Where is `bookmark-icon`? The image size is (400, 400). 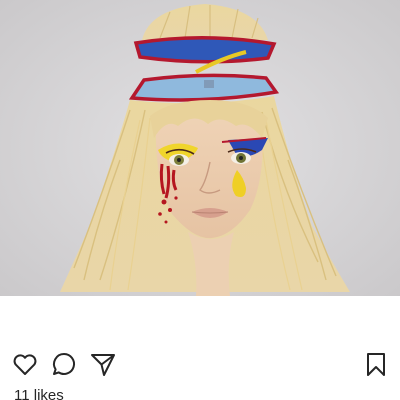
bookmark-icon is located at coordinates (376, 364).